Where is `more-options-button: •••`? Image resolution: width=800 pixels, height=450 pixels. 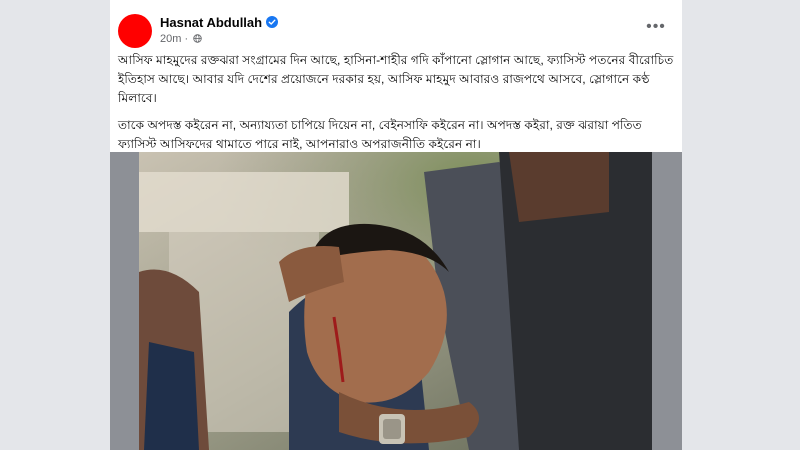
more-options-button: ••• is located at coordinates (656, 30).